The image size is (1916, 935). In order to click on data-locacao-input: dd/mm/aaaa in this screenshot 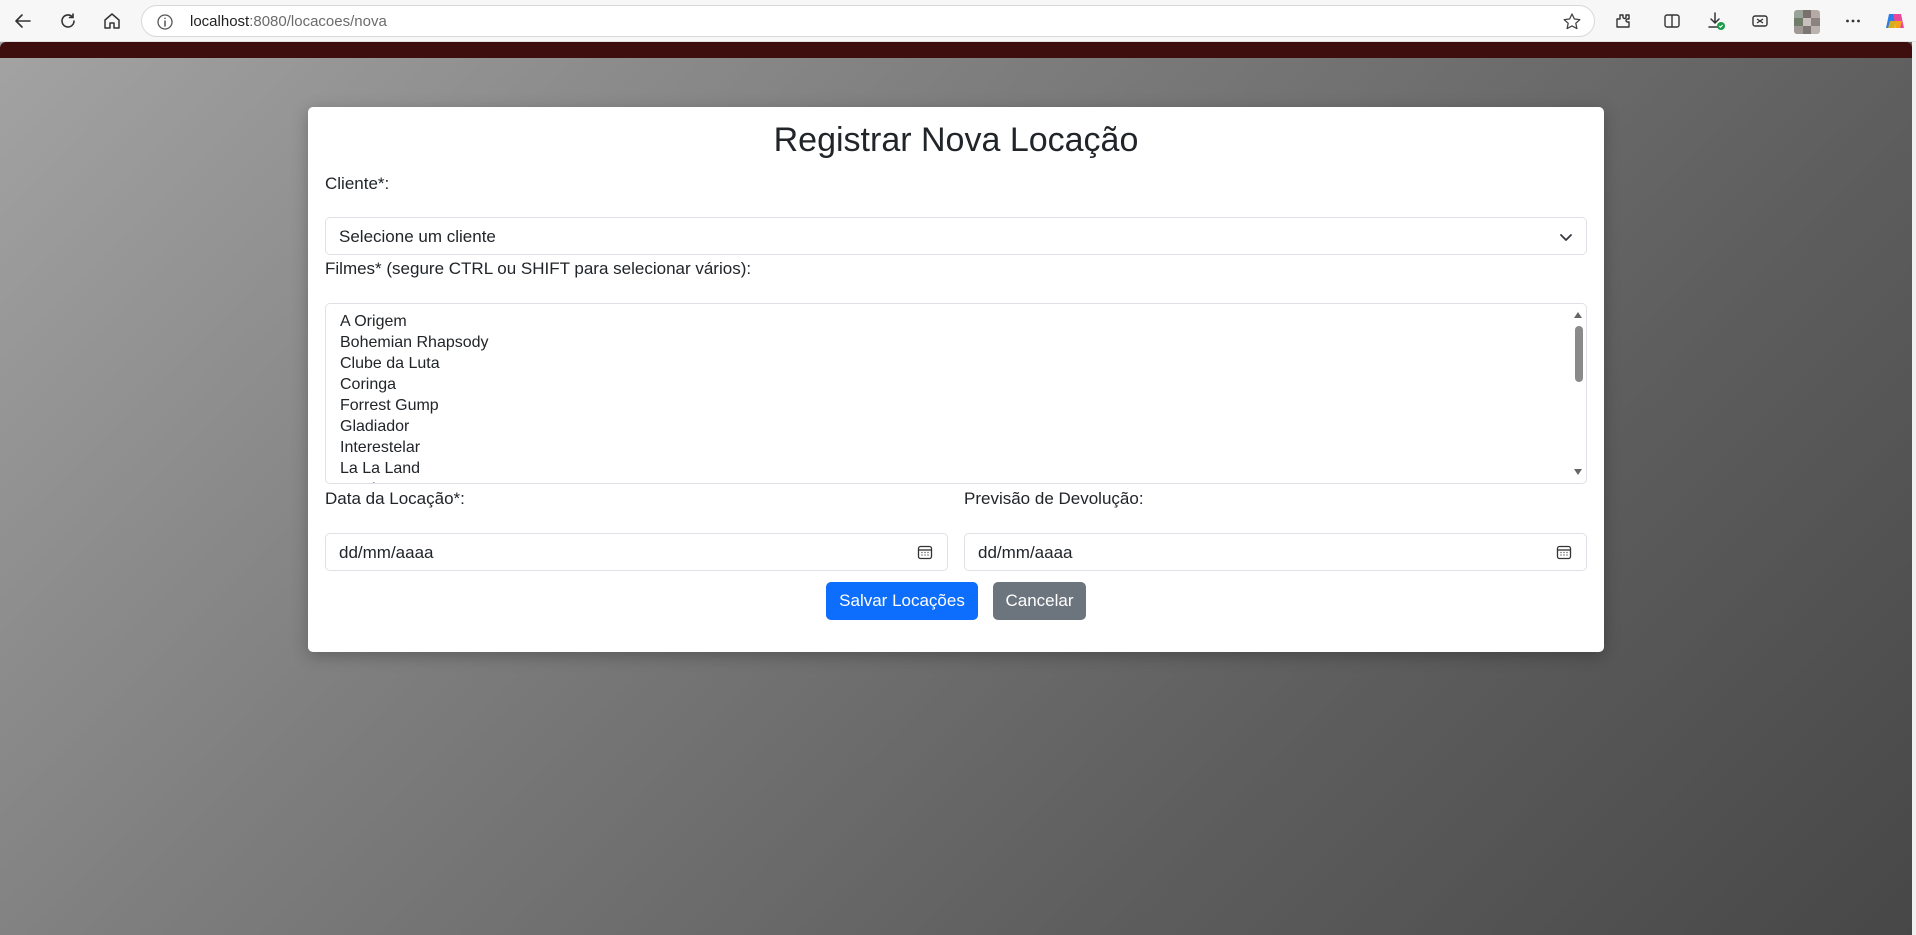, I will do `click(636, 552)`.